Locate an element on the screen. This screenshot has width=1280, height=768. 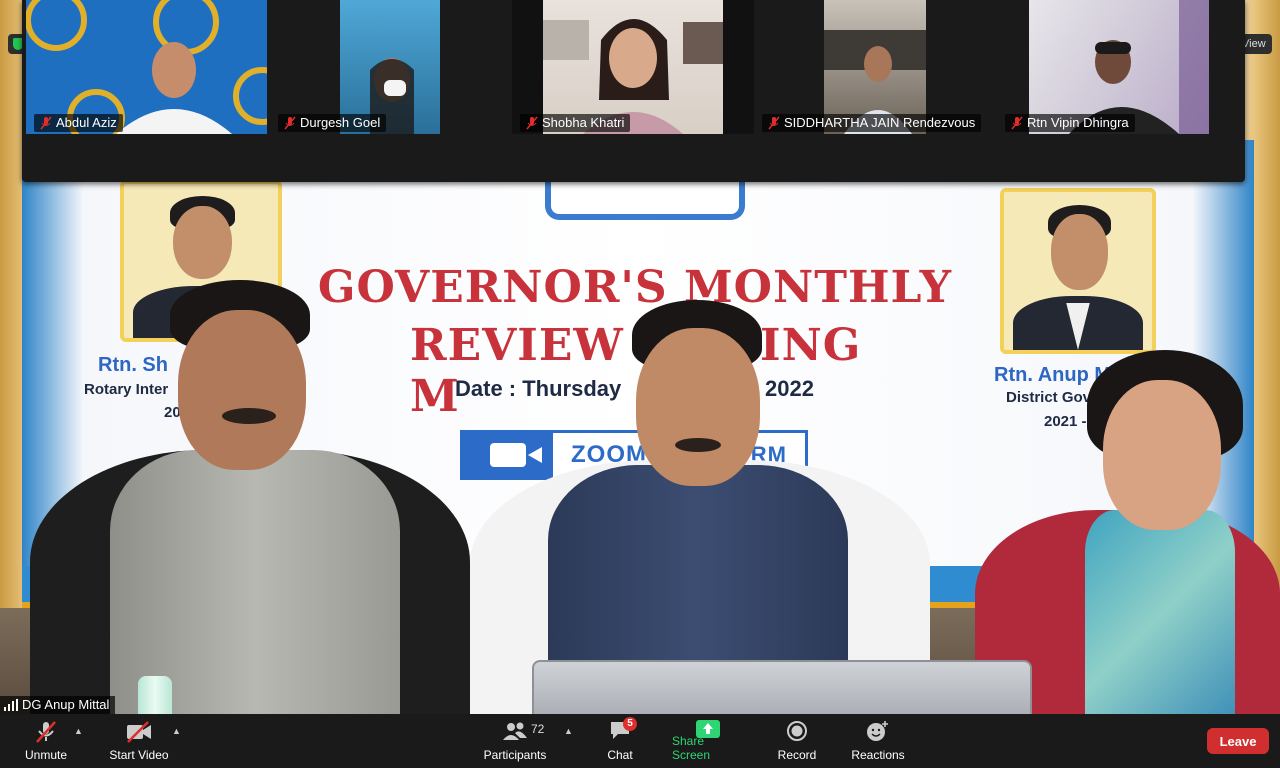
reactions-button: Reactions is located at coordinates (878, 741).